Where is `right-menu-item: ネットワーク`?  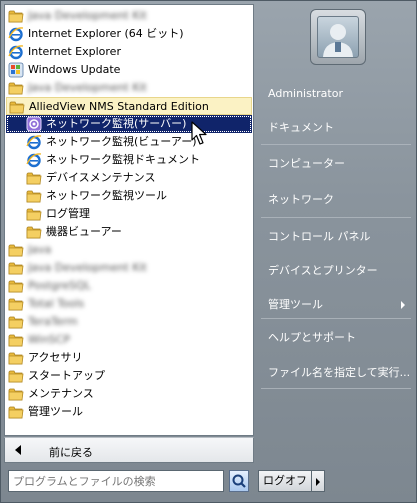 right-menu-item: ネットワーク is located at coordinates (334, 200).